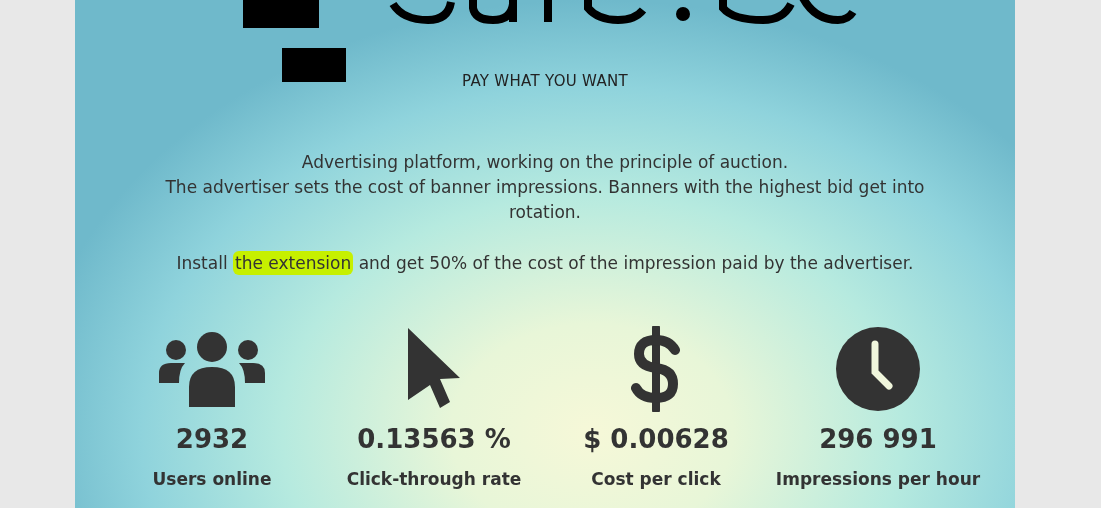 This screenshot has width=1101, height=508. Describe the element at coordinates (656, 439) in the screenshot. I see `stat-value: $ 0.00628` at that location.